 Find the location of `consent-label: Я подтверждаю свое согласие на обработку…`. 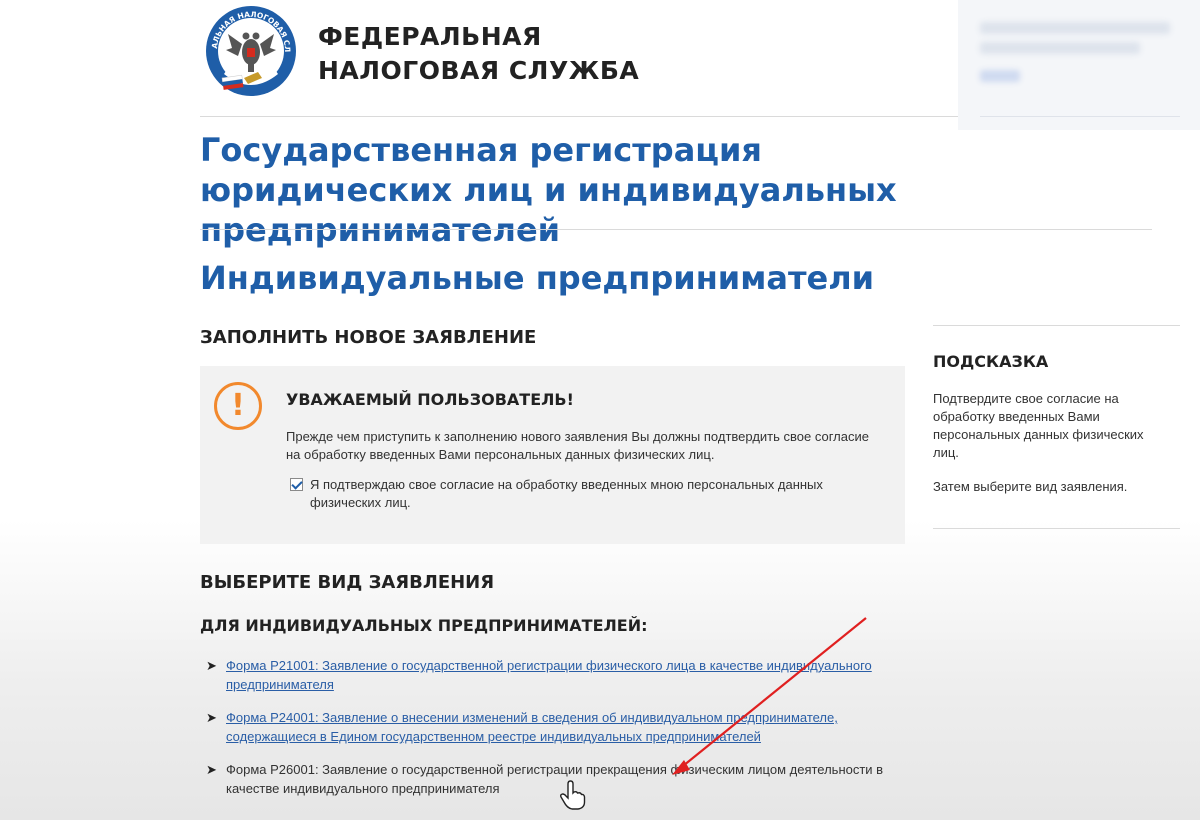

consent-label: Я подтверждаю свое согласие на обработку… is located at coordinates (600, 494).